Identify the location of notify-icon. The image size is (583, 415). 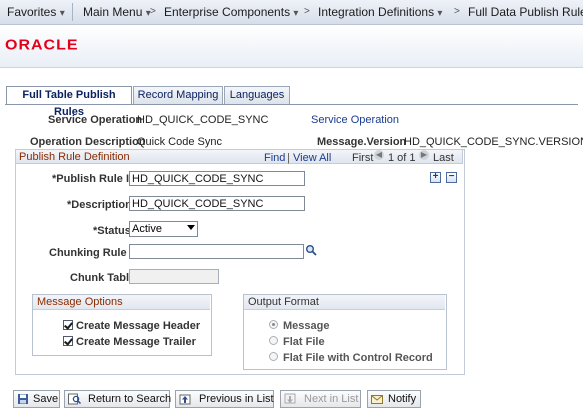
(377, 399).